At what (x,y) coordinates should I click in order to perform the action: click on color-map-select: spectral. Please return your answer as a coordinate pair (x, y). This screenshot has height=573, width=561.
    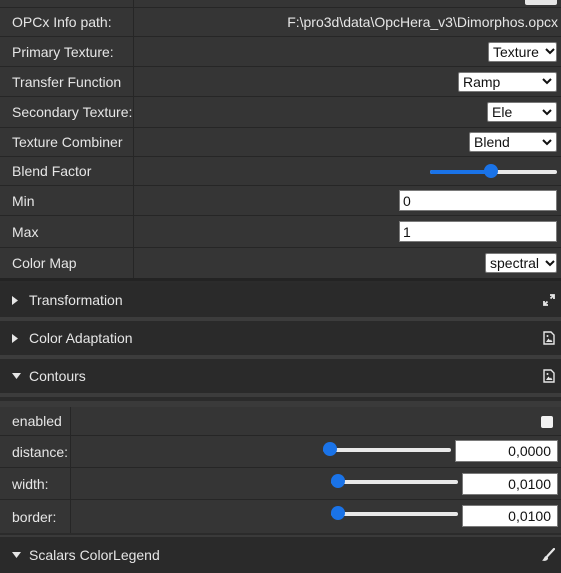
    Looking at the image, I should click on (521, 263).